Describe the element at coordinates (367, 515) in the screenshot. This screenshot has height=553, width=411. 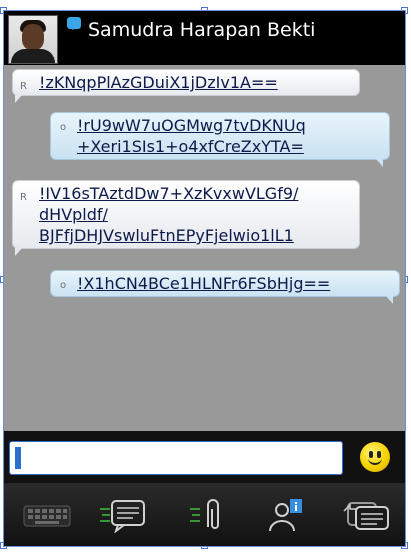
I see `switch-chat-icon` at that location.